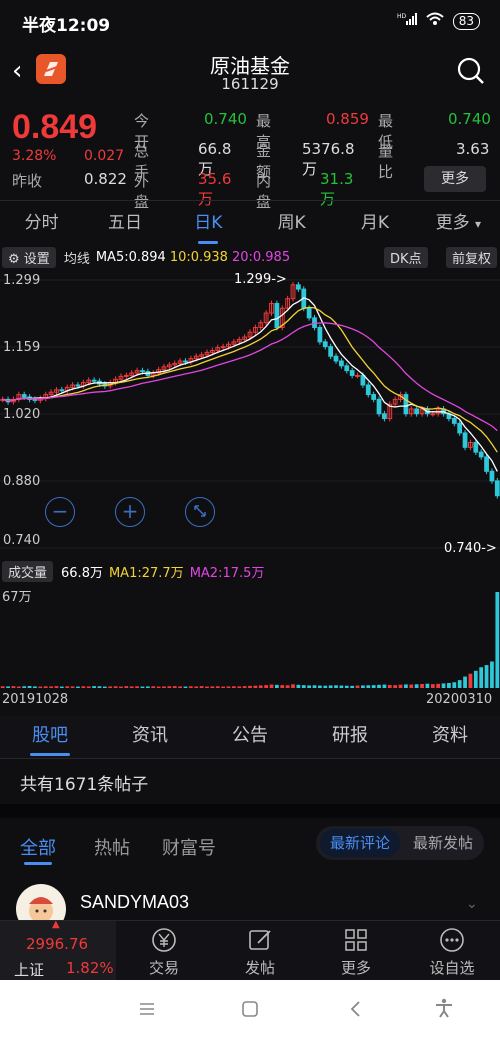 Image resolution: width=500 pixels, height=1040 pixels. I want to click on quote-more-button: 更多, so click(455, 179).